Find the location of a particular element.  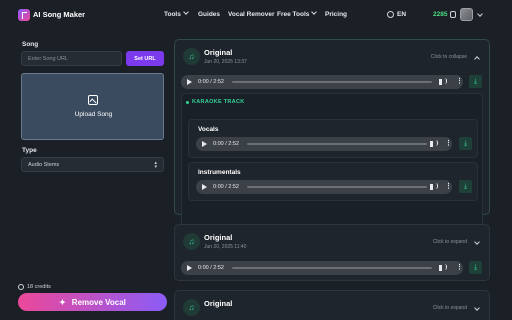

type-select: Audio Stems ▴ ▾ is located at coordinates (92, 164).